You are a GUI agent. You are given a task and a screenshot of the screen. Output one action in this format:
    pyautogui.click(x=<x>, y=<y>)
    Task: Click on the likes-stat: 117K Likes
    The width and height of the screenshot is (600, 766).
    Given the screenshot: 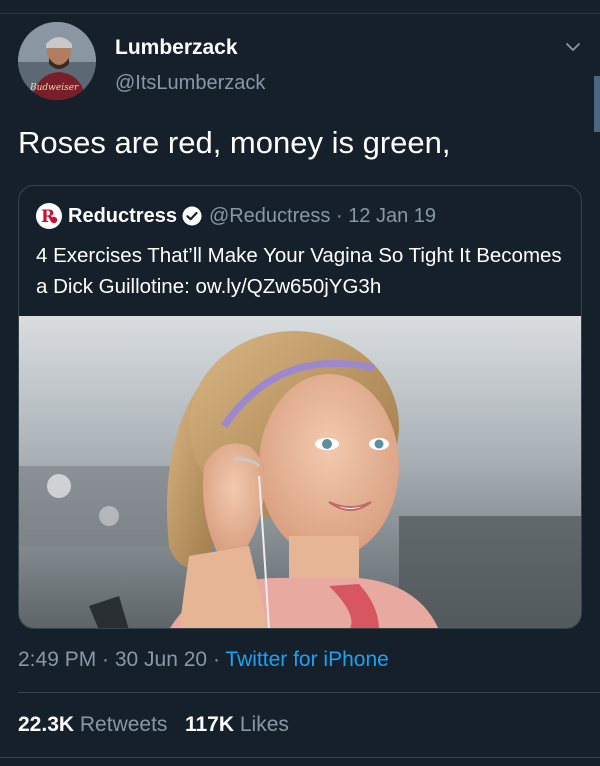 What is the action you would take?
    pyautogui.click(x=237, y=724)
    